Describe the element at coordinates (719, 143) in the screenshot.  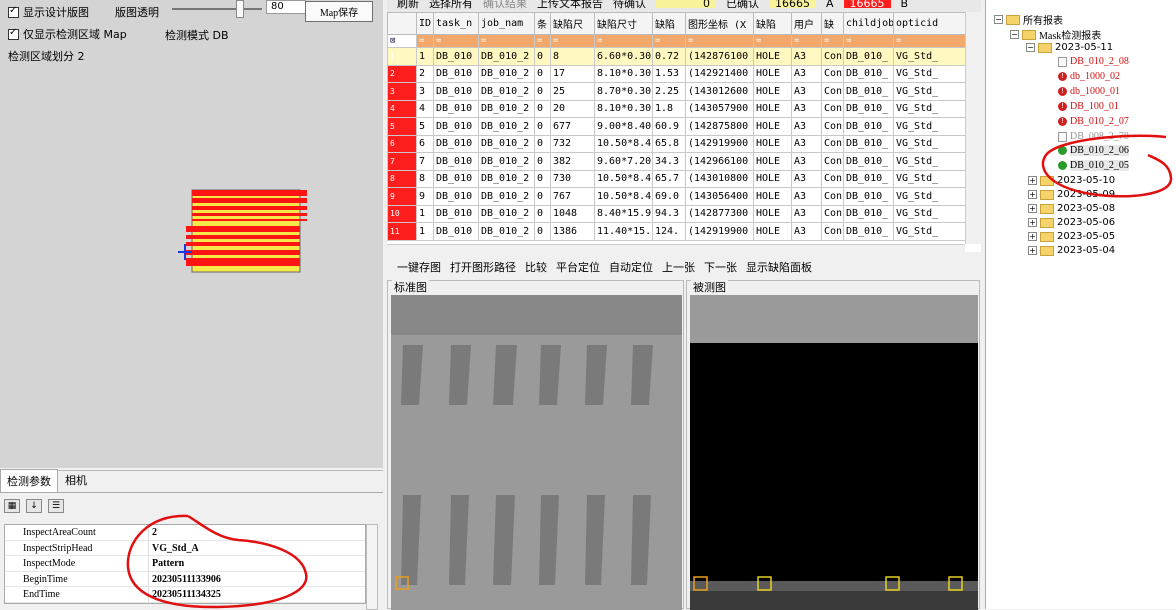
I see `table-cell: (142919900` at that location.